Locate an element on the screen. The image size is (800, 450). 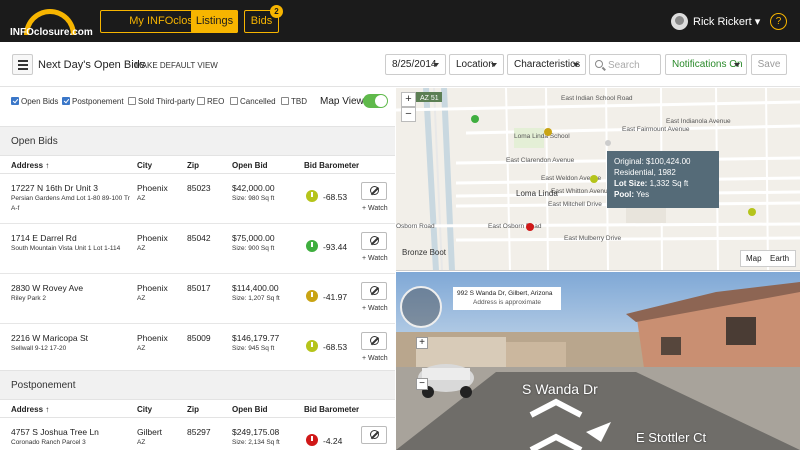
characteristics-select: Characteristics is located at coordinates (546, 64).